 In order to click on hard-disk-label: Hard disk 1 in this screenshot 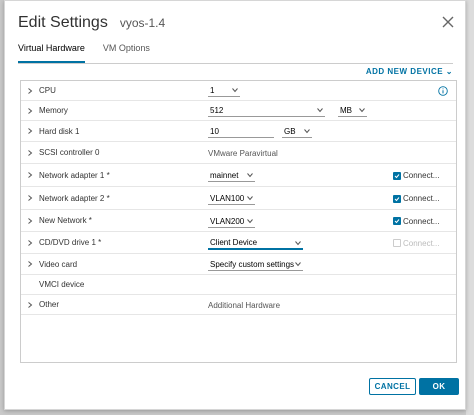, I will do `click(59, 131)`.